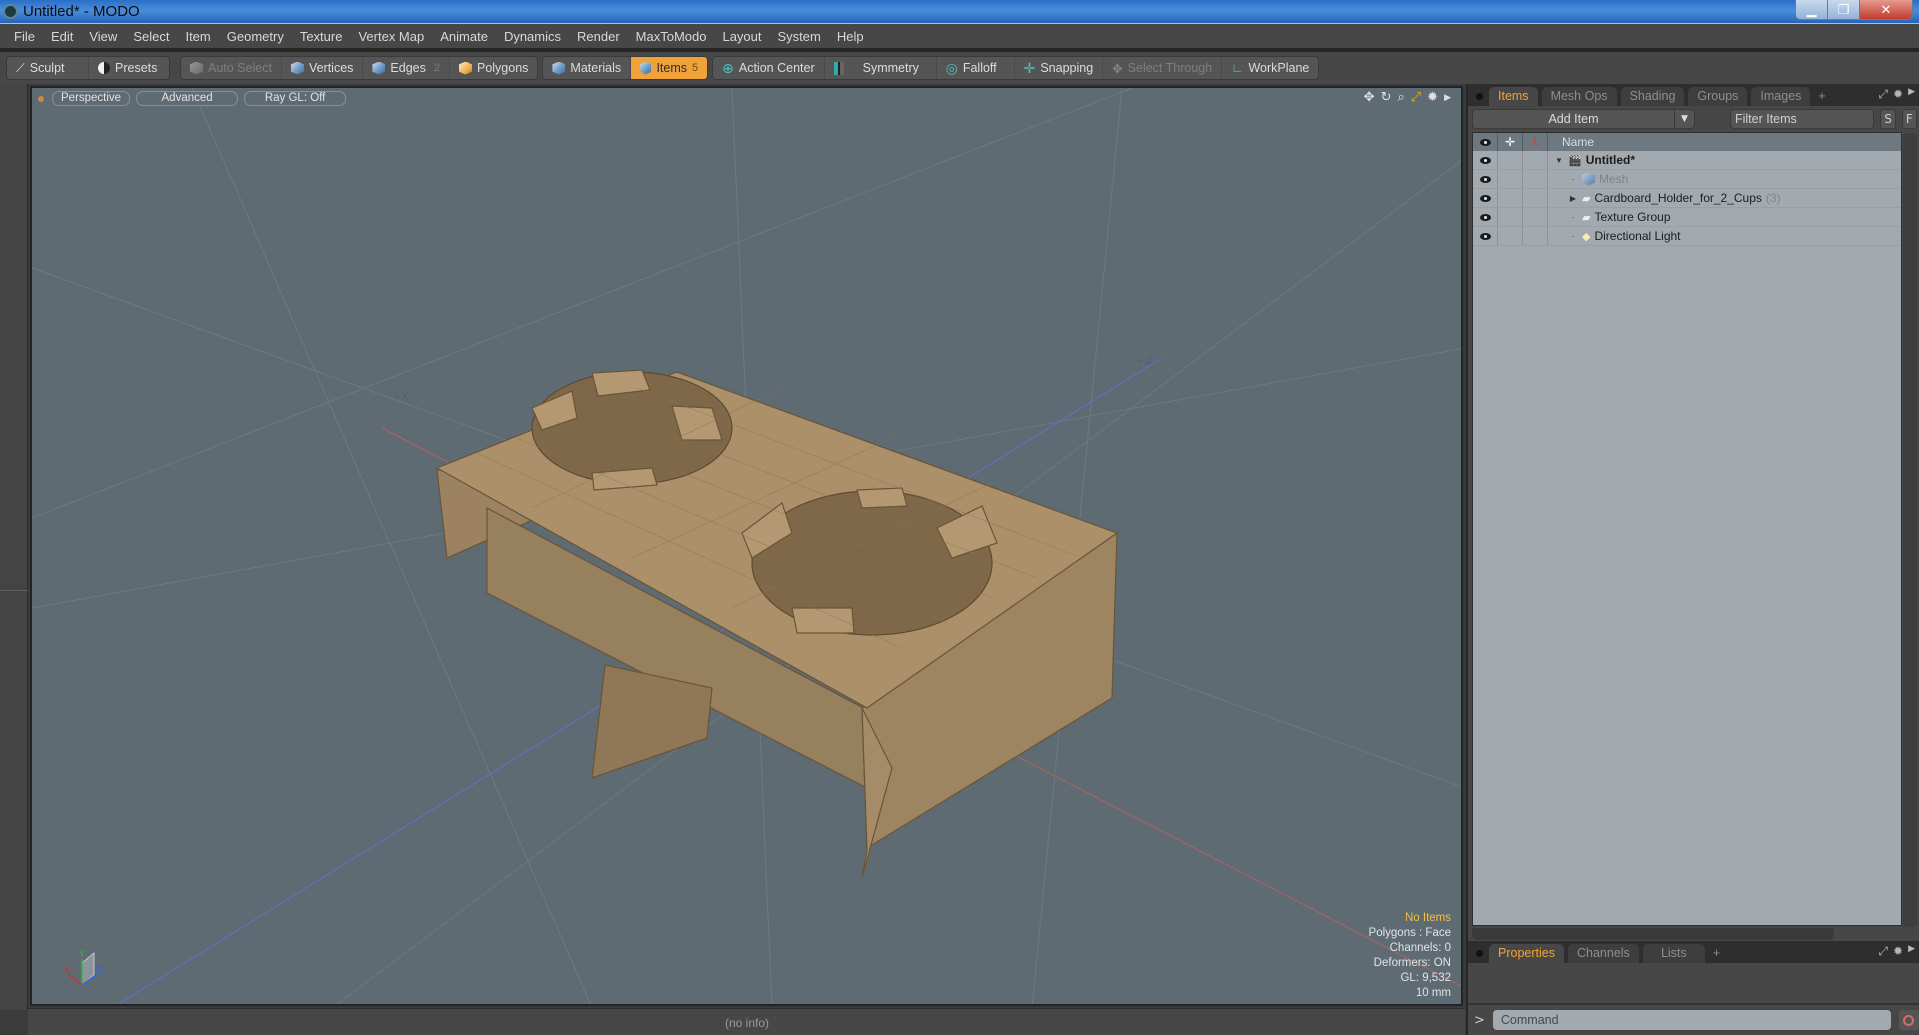 Image resolution: width=1919 pixels, height=1035 pixels. Describe the element at coordinates (1687, 198) in the screenshot. I see `list-item: ▶ ▰ Cardboard_Holder_for_2_Cups (3)` at that location.